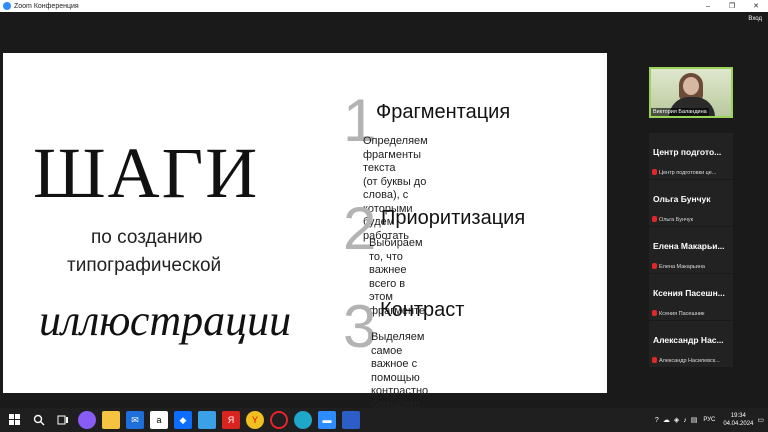 Image resolution: width=768 pixels, height=432 pixels. Describe the element at coordinates (111, 420) in the screenshot. I see `file-explorer-icon` at that location.